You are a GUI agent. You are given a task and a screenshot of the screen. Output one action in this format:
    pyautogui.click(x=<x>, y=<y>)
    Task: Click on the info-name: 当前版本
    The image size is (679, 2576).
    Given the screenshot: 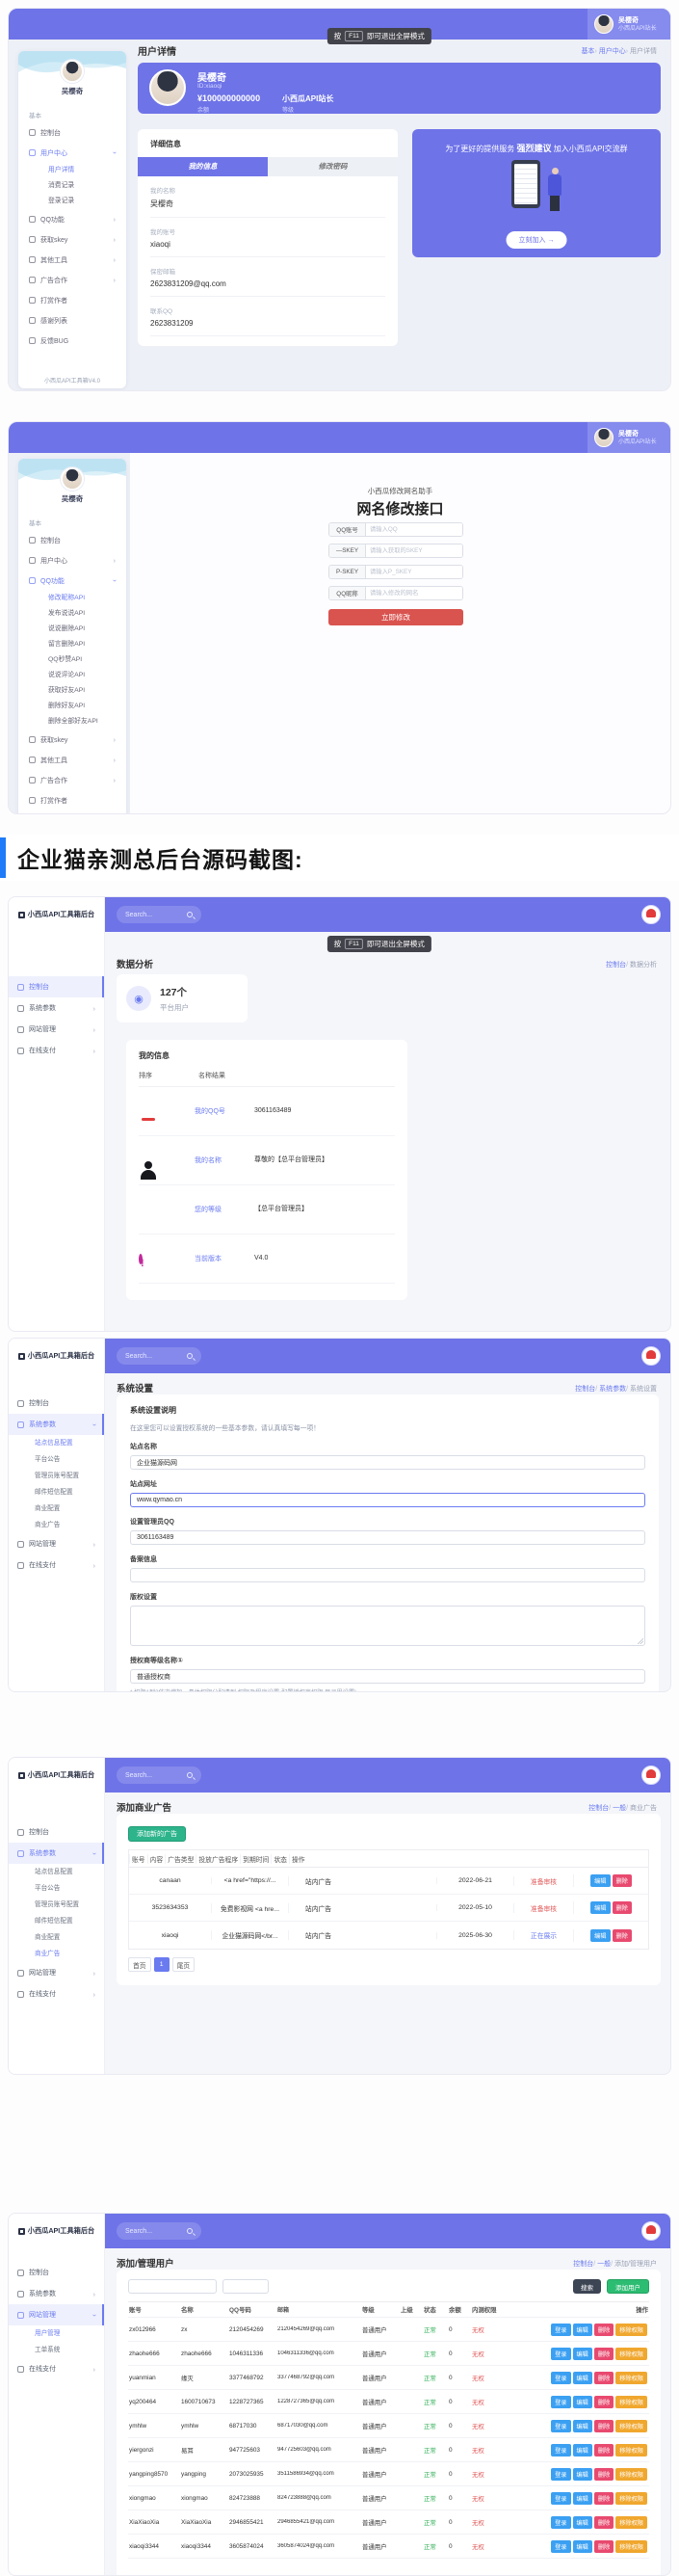 What is the action you would take?
    pyautogui.click(x=224, y=1258)
    